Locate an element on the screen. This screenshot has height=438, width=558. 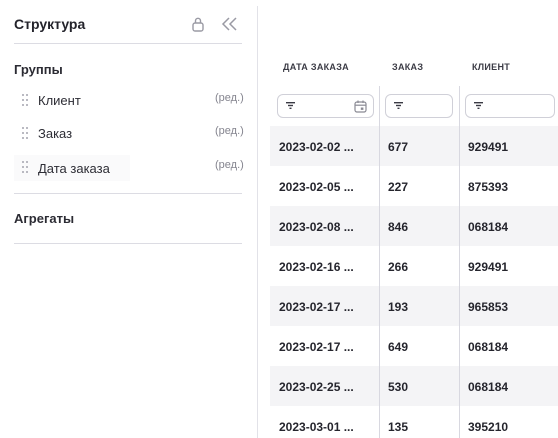
panel-title: Структура is located at coordinates (50, 24).